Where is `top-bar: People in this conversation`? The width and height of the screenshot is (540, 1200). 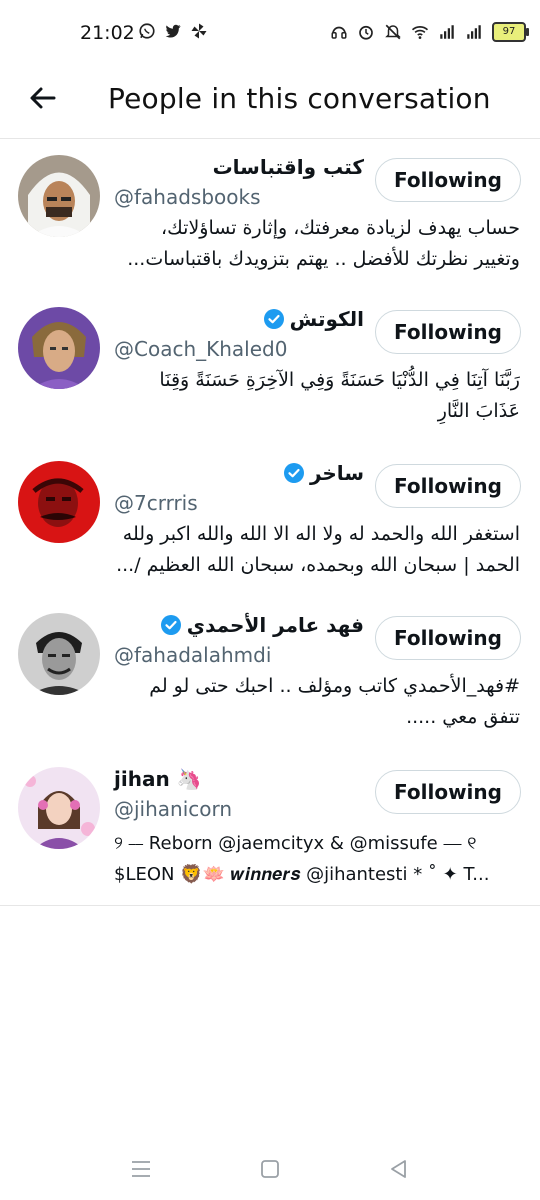
top-bar: People in this conversation is located at coordinates (270, 101).